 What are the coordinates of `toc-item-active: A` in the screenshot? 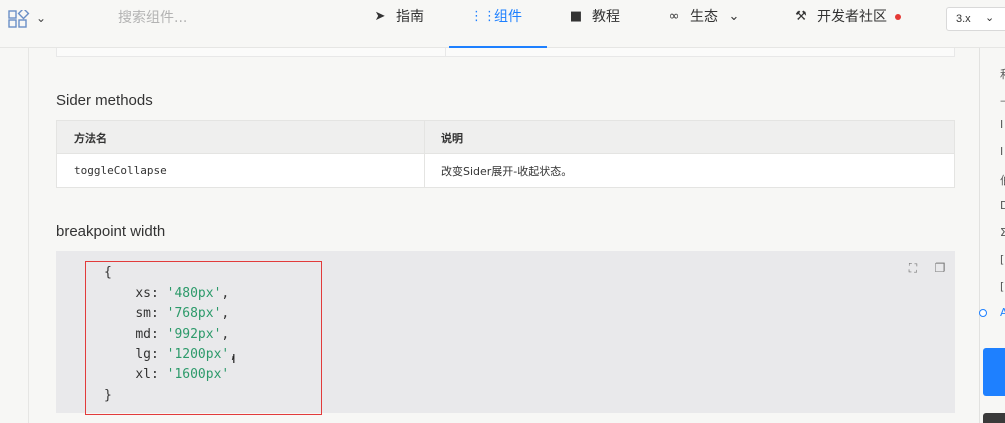 It's located at (1002, 312).